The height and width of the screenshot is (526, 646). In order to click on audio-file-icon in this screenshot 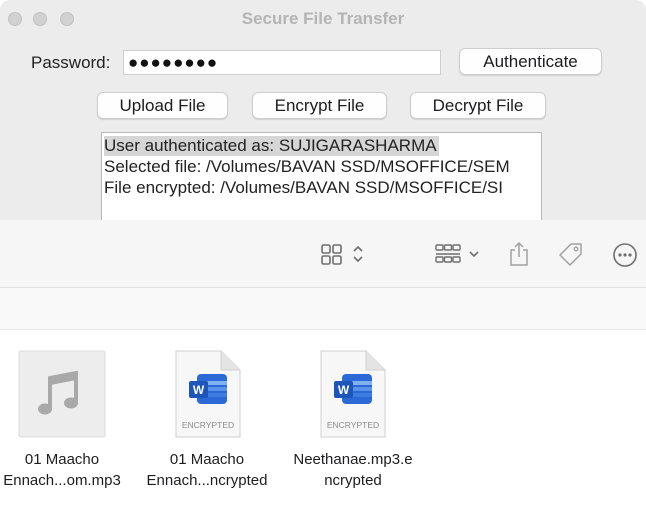, I will do `click(62, 394)`.